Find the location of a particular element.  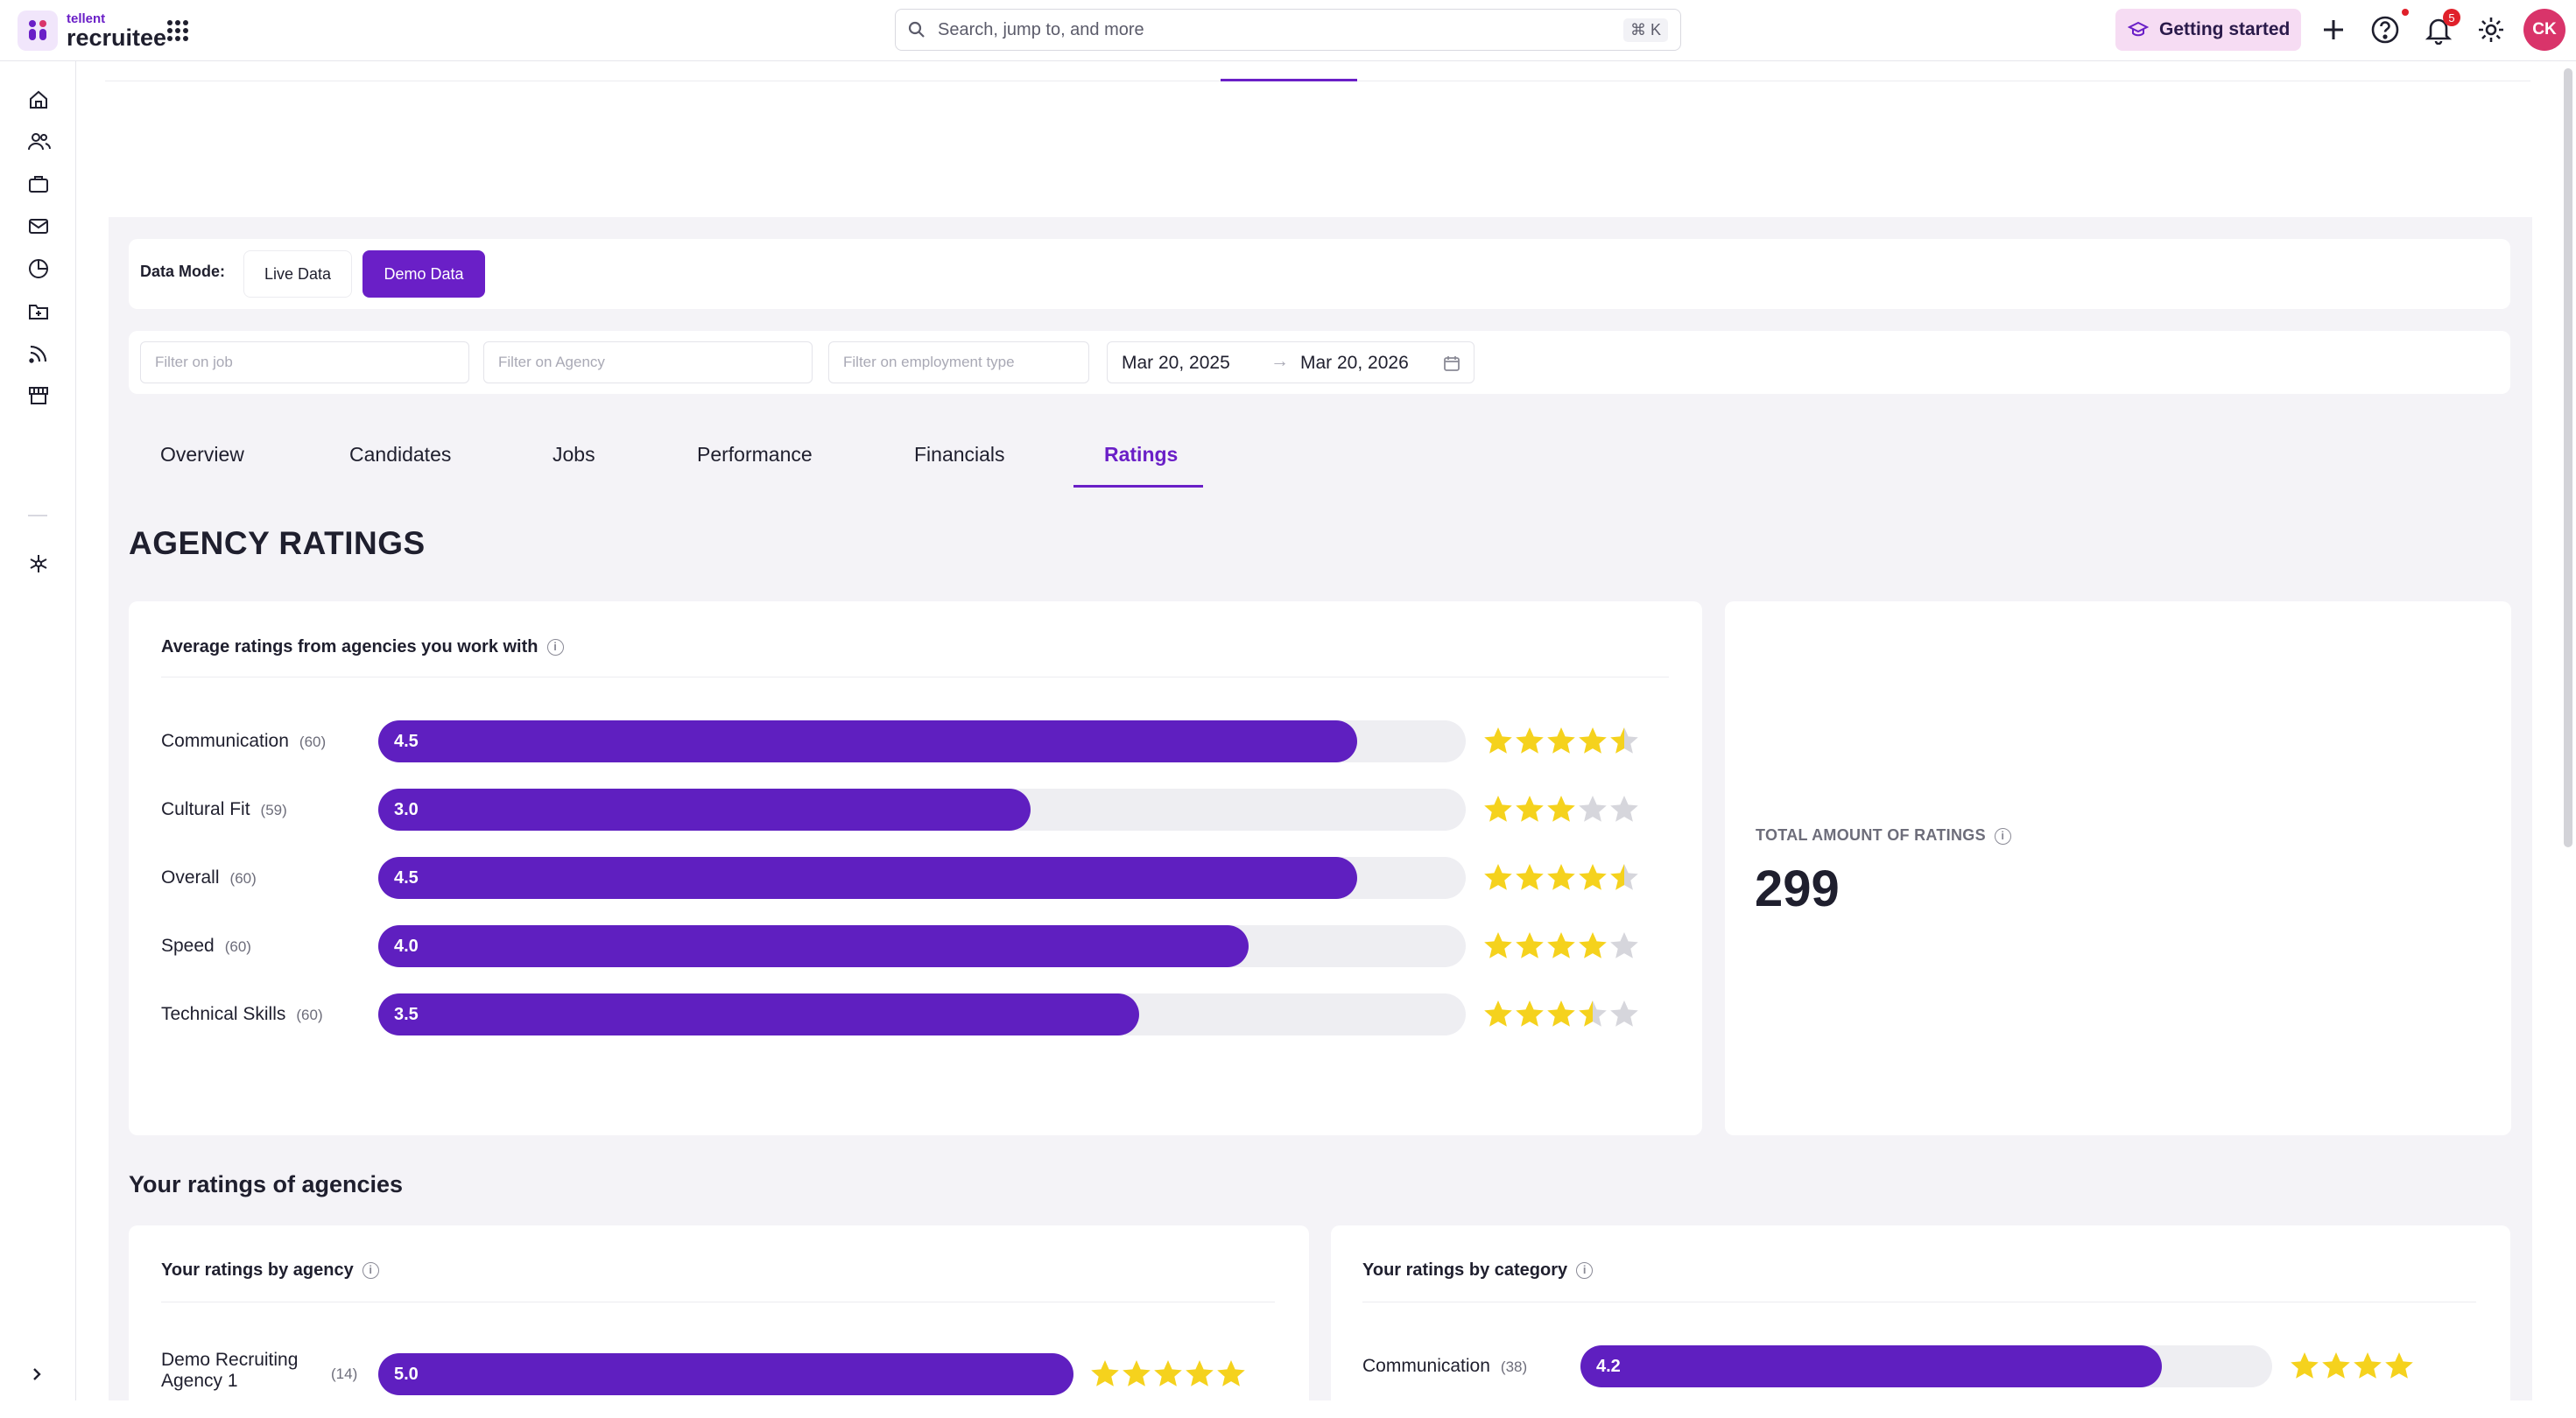

feed-icon is located at coordinates (38, 353).